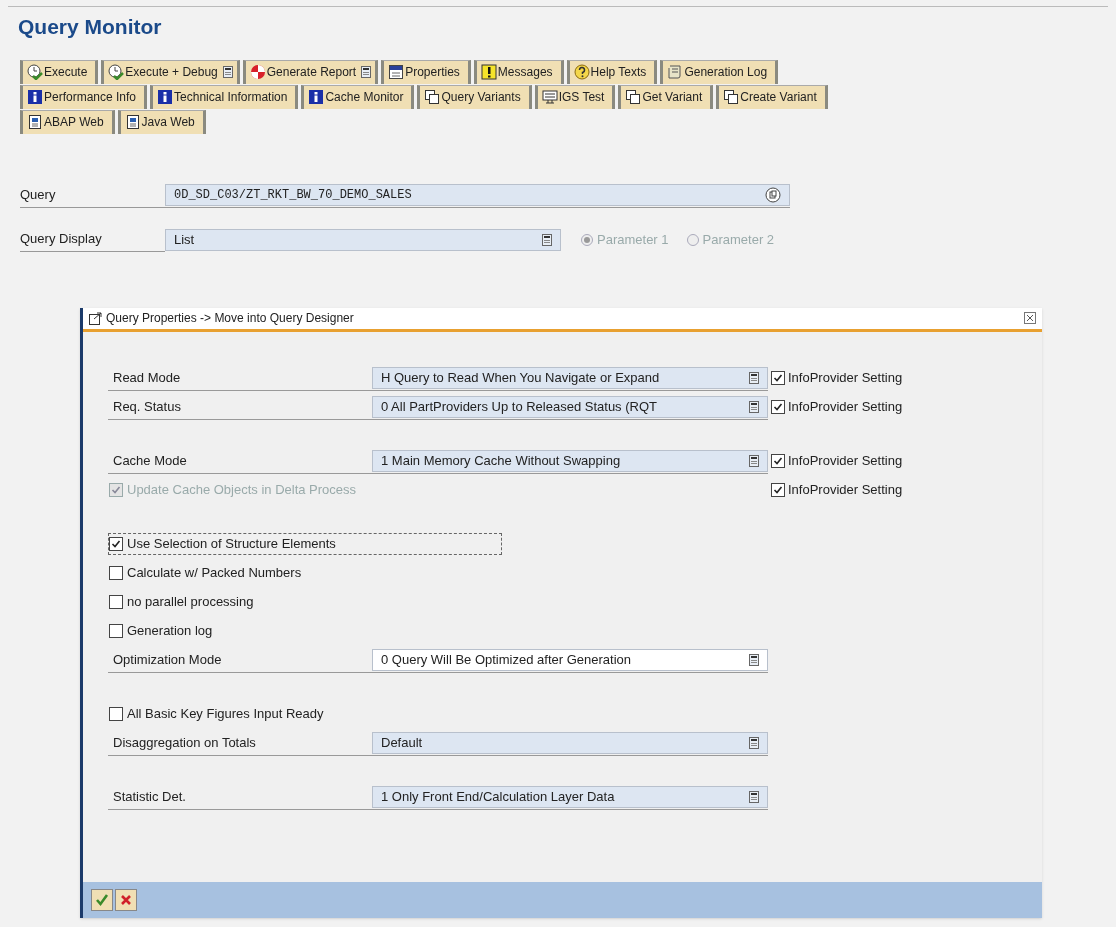 The width and height of the screenshot is (1116, 927). I want to click on toolbar-button: Help Texts, so click(612, 71).